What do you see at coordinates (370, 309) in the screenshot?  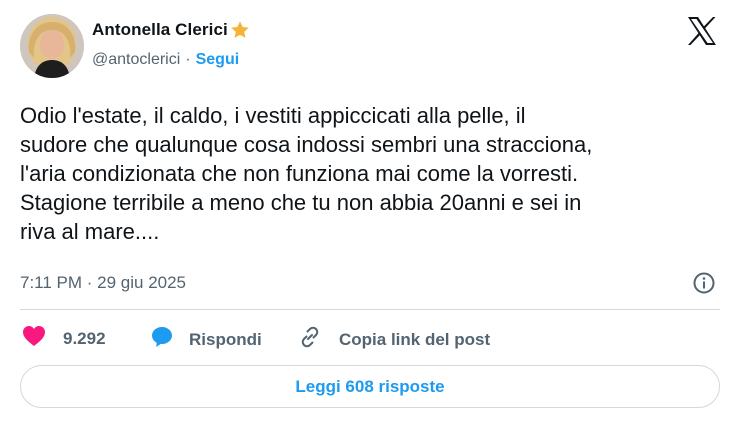 I see `divider` at bounding box center [370, 309].